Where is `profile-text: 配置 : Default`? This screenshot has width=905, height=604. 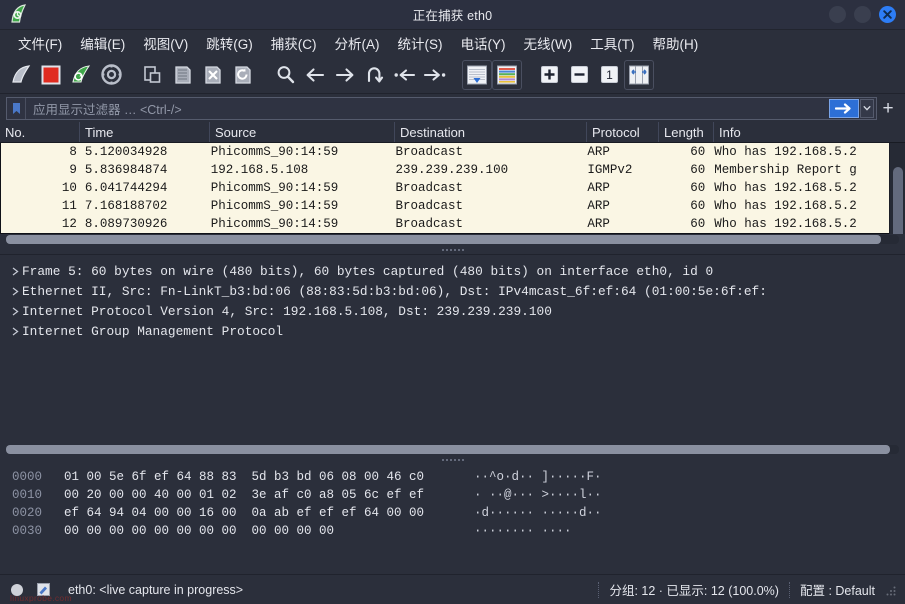 profile-text: 配置 : Default is located at coordinates (837, 589).